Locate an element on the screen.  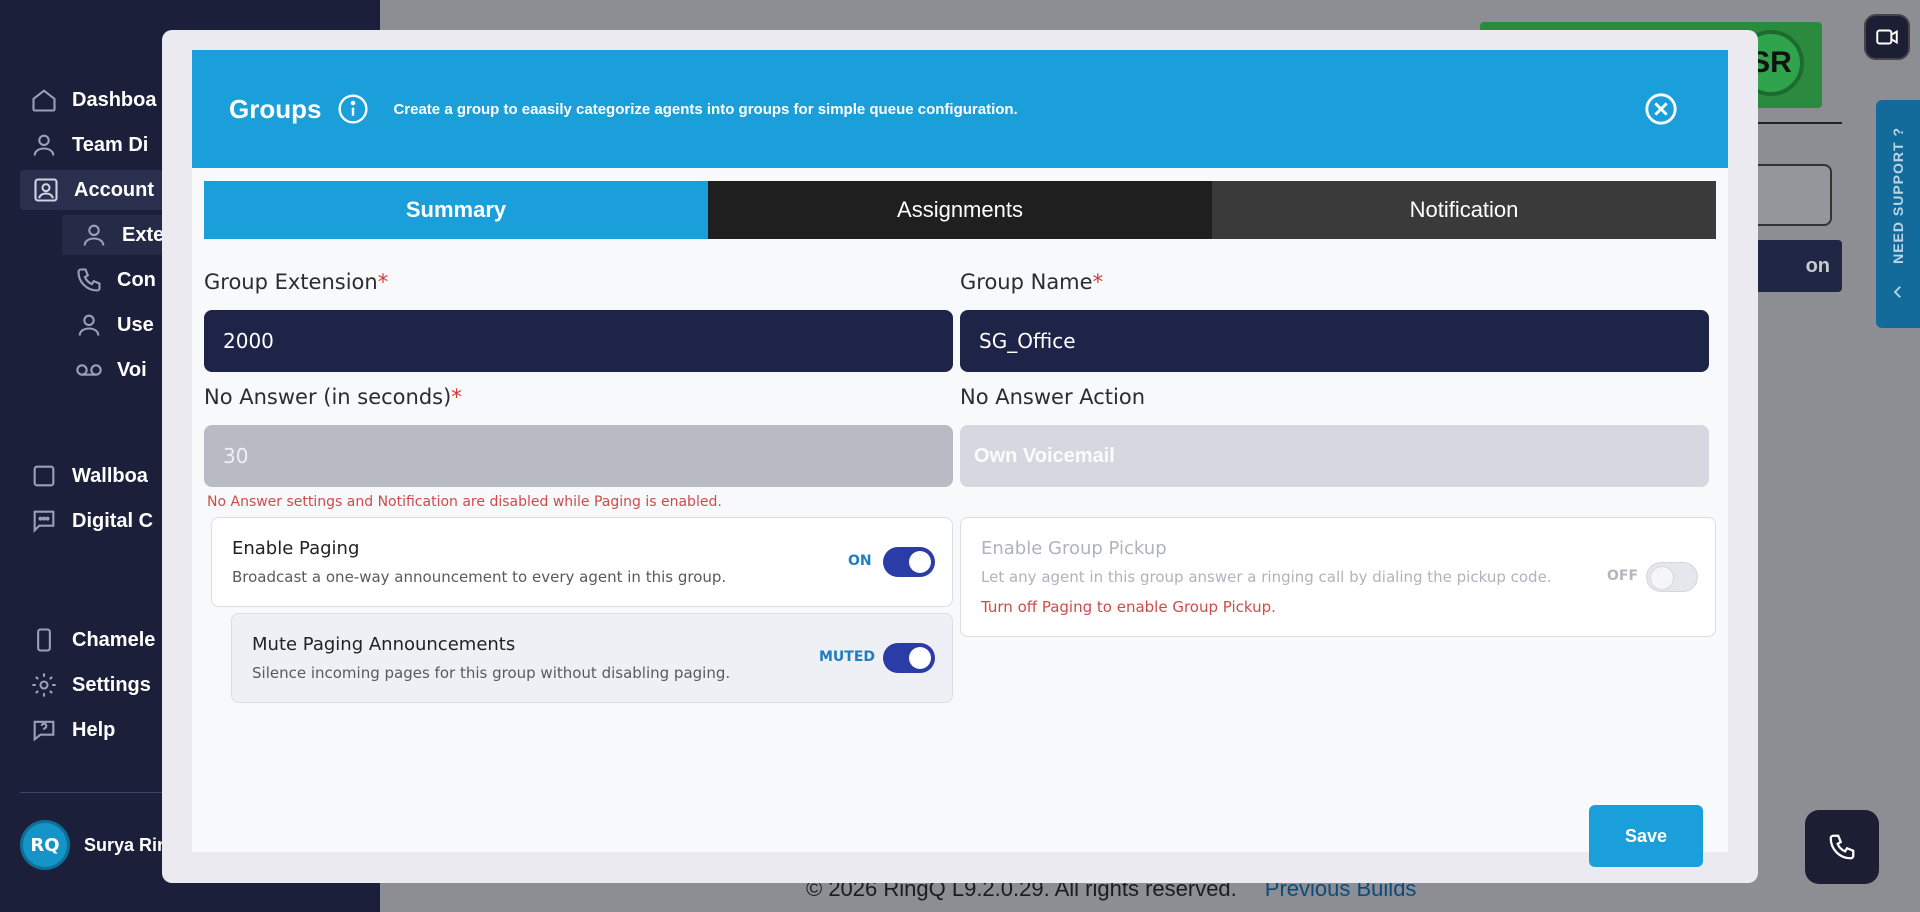
sidebar-item-label: Digital C is located at coordinates (113, 520).